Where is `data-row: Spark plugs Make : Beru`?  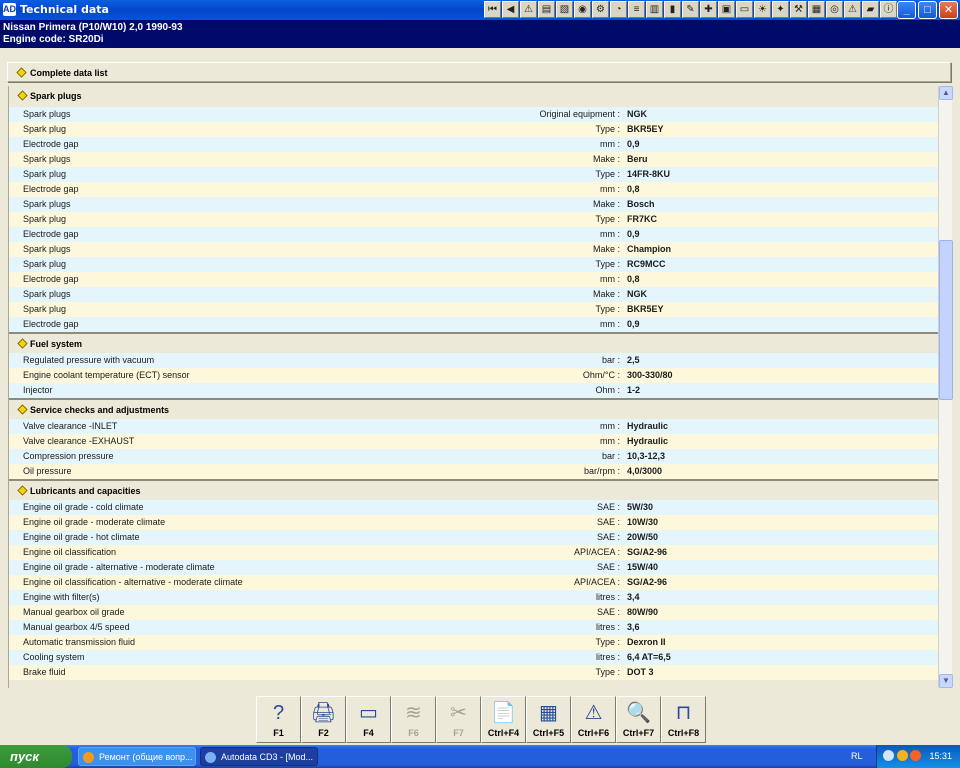
data-row: Spark plugs Make : Beru is located at coordinates (473, 159).